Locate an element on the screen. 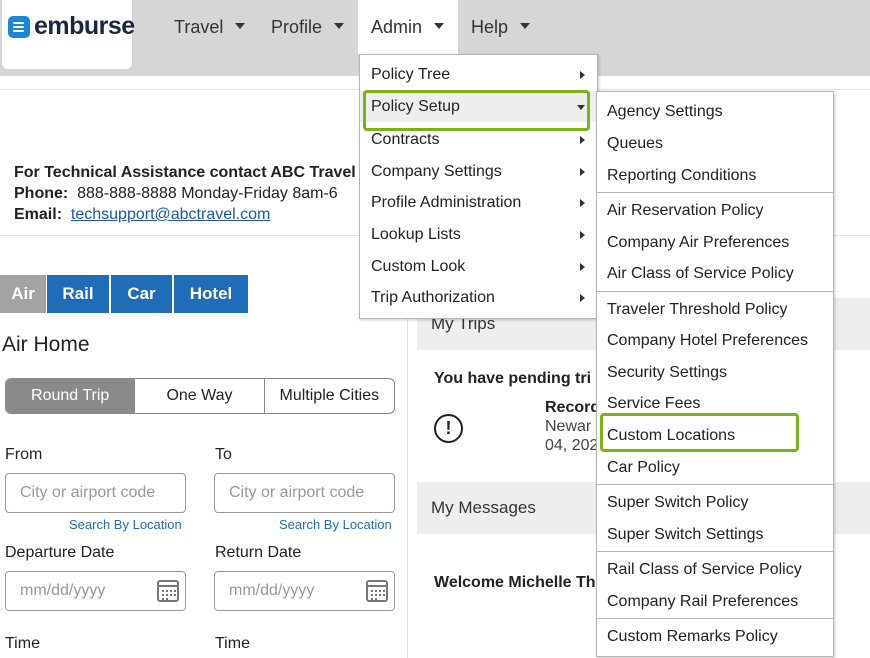  nav-admin: Admin is located at coordinates (408, 27).